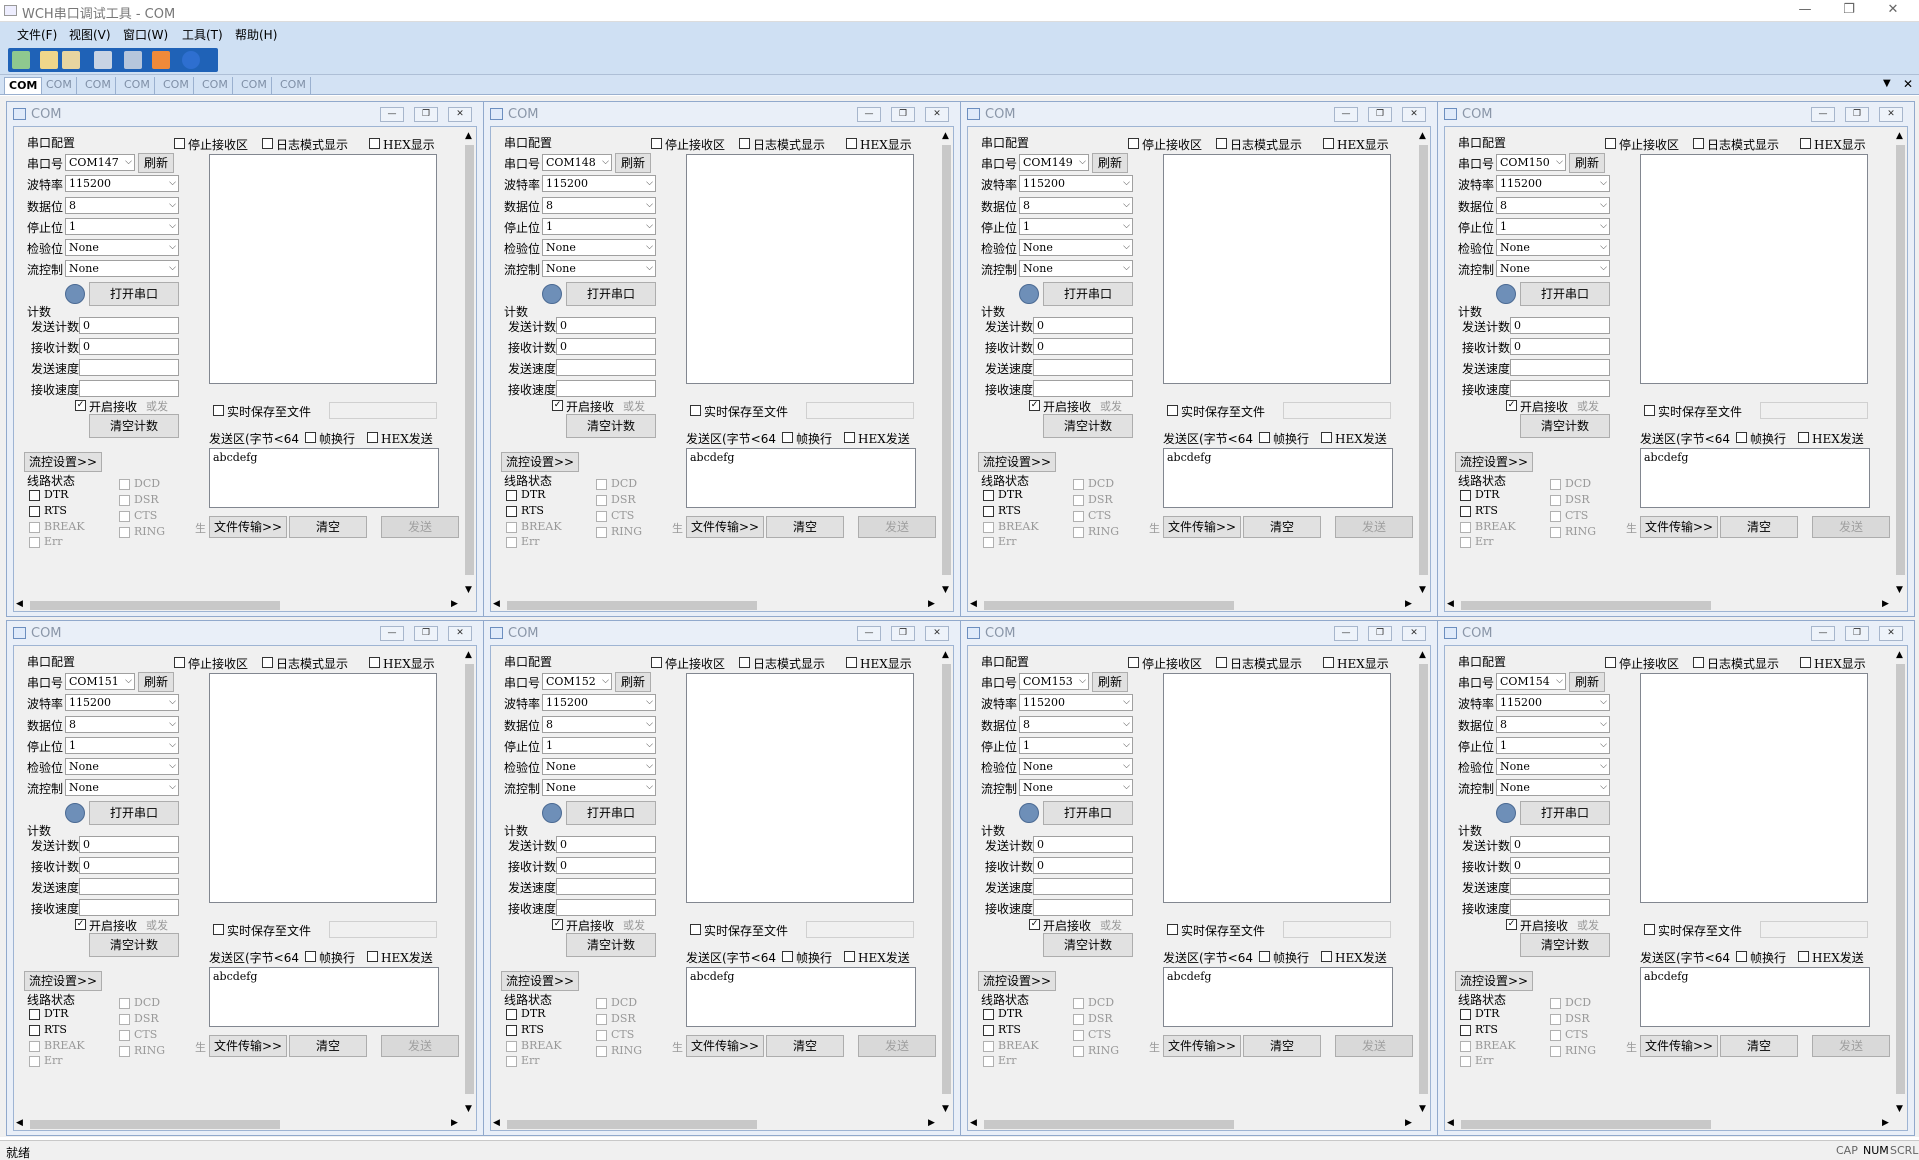 The image size is (1919, 1160). I want to click on tab-com-8: COM, so click(293, 85).